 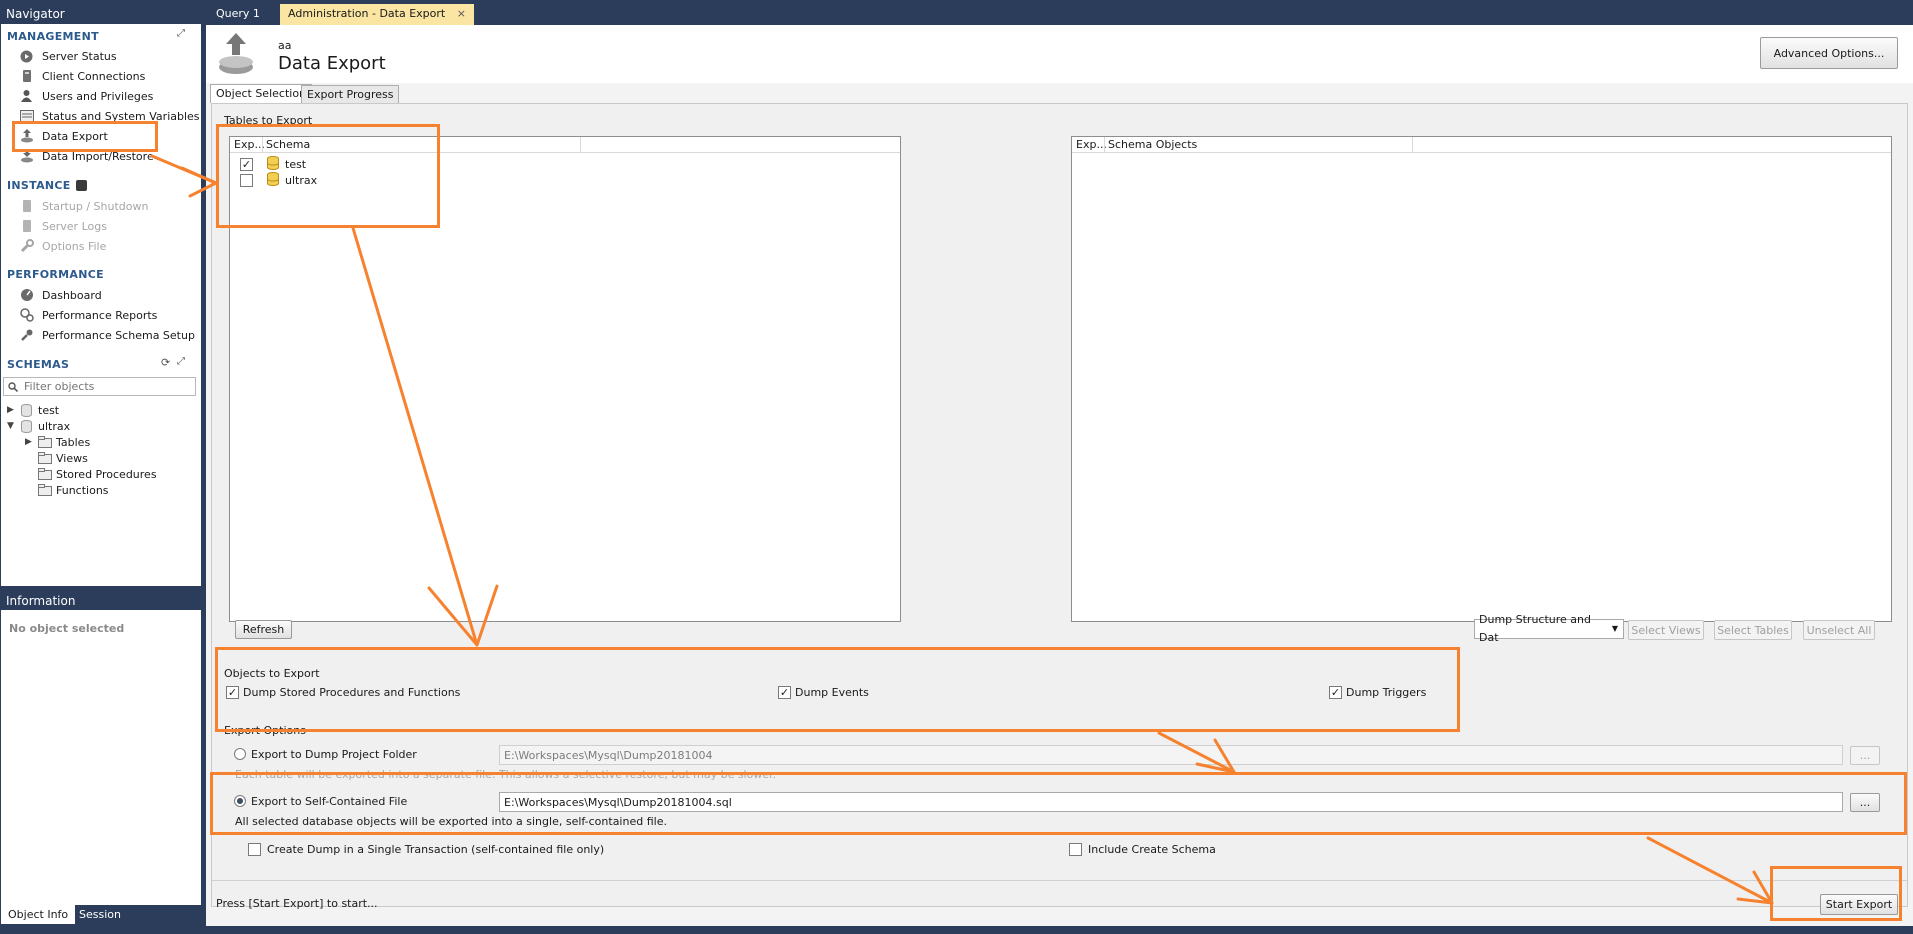 I want to click on tree-label: Stored Procedures, so click(x=106, y=474).